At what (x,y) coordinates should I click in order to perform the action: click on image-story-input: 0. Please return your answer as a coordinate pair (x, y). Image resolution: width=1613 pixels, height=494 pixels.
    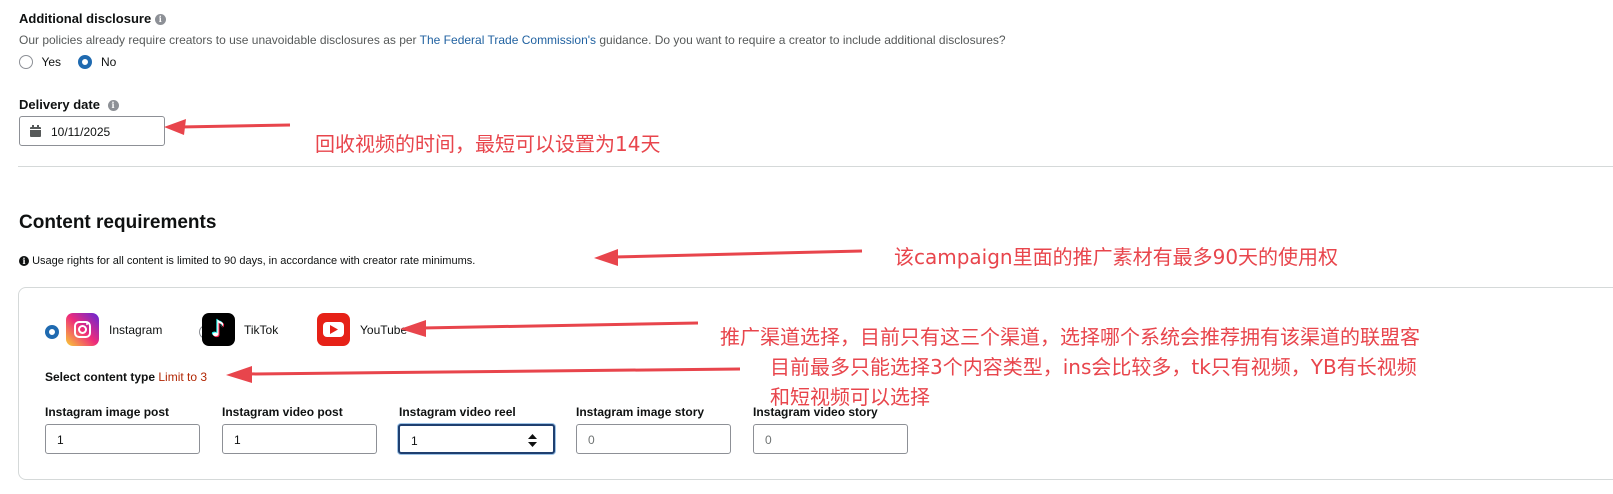
    Looking at the image, I should click on (653, 439).